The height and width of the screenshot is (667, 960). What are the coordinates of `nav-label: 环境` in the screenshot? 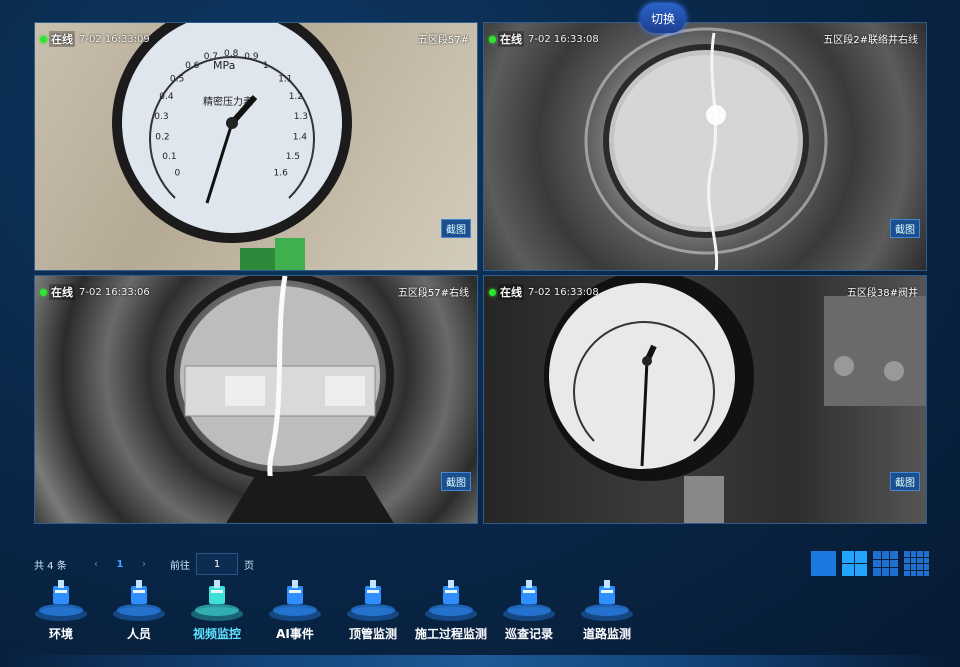 It's located at (60, 634).